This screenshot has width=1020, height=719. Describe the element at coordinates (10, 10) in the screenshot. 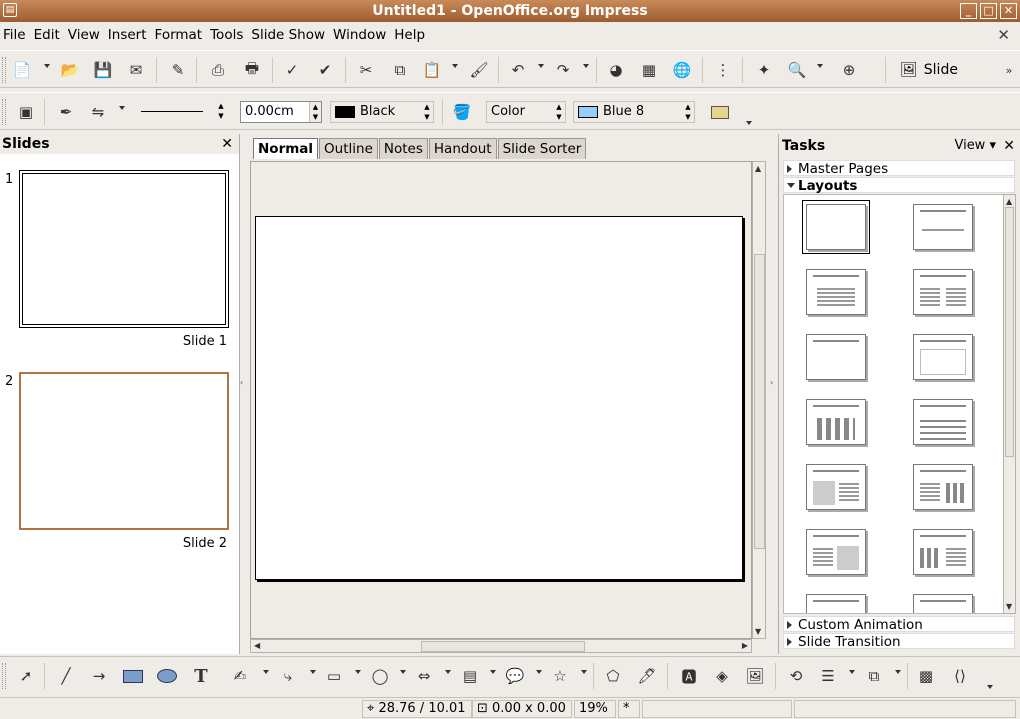

I see `window-menu-icon: ▤` at that location.